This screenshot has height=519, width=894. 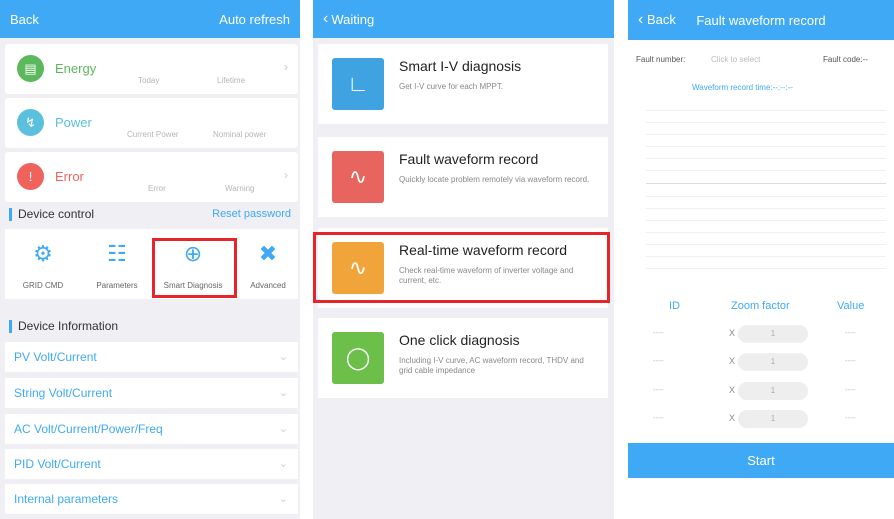 I want to click on warning-count: Warning, so click(x=240, y=188).